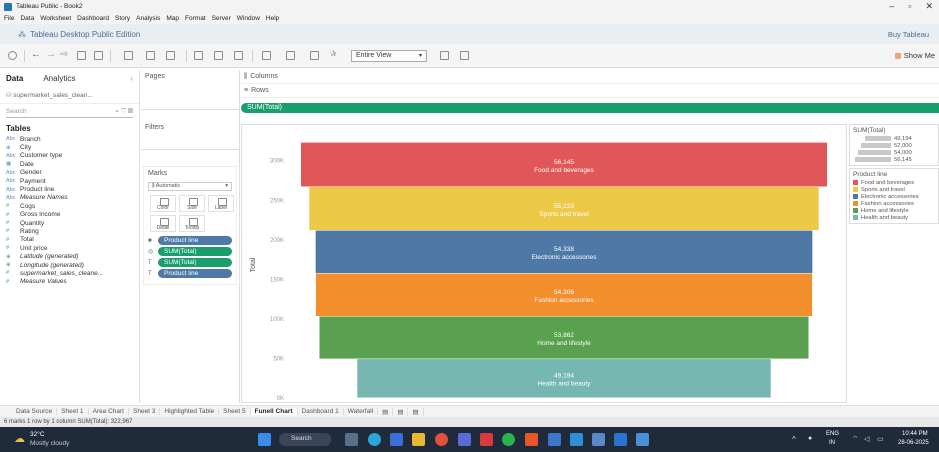  Describe the element at coordinates (235, 411) in the screenshot. I see `sheet-tab-sheet-5: Sheet 5` at that location.